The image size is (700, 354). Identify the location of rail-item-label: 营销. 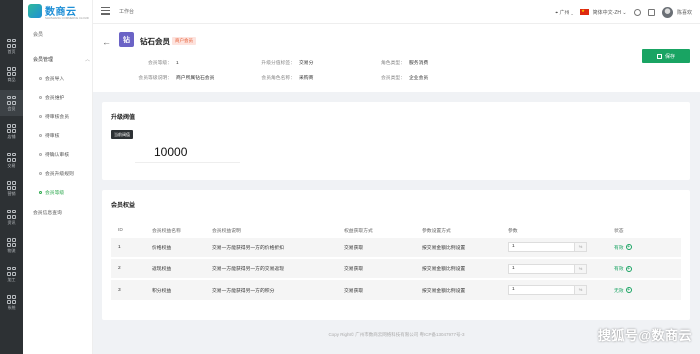
(11, 193).